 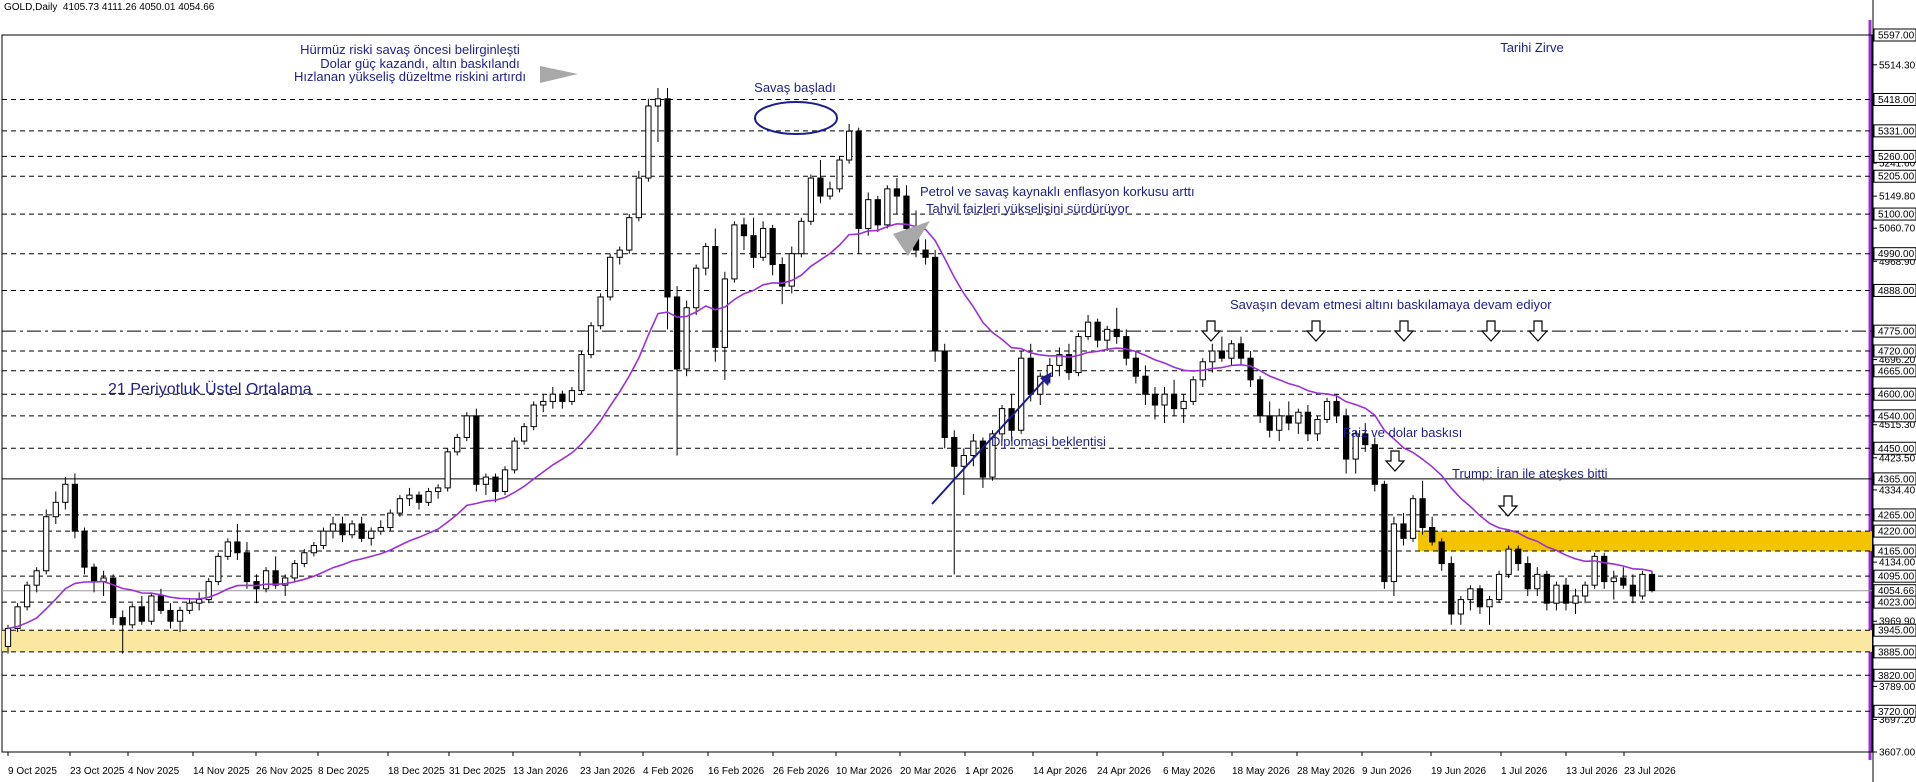 What do you see at coordinates (210, 389) in the screenshot?
I see `annotation-ema-label: 21 Periyotluk Üstel Ortalama` at bounding box center [210, 389].